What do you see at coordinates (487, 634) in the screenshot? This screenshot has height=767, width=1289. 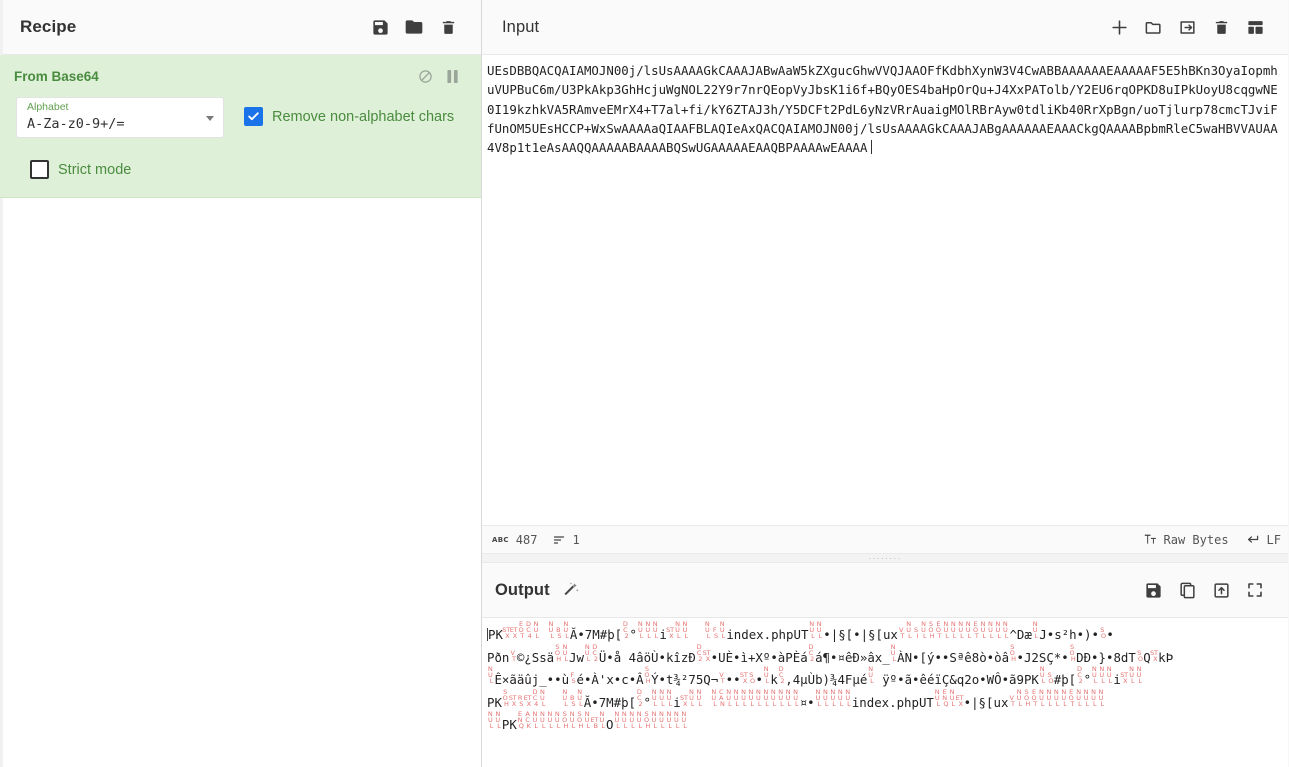 I see `output-cursor` at bounding box center [487, 634].